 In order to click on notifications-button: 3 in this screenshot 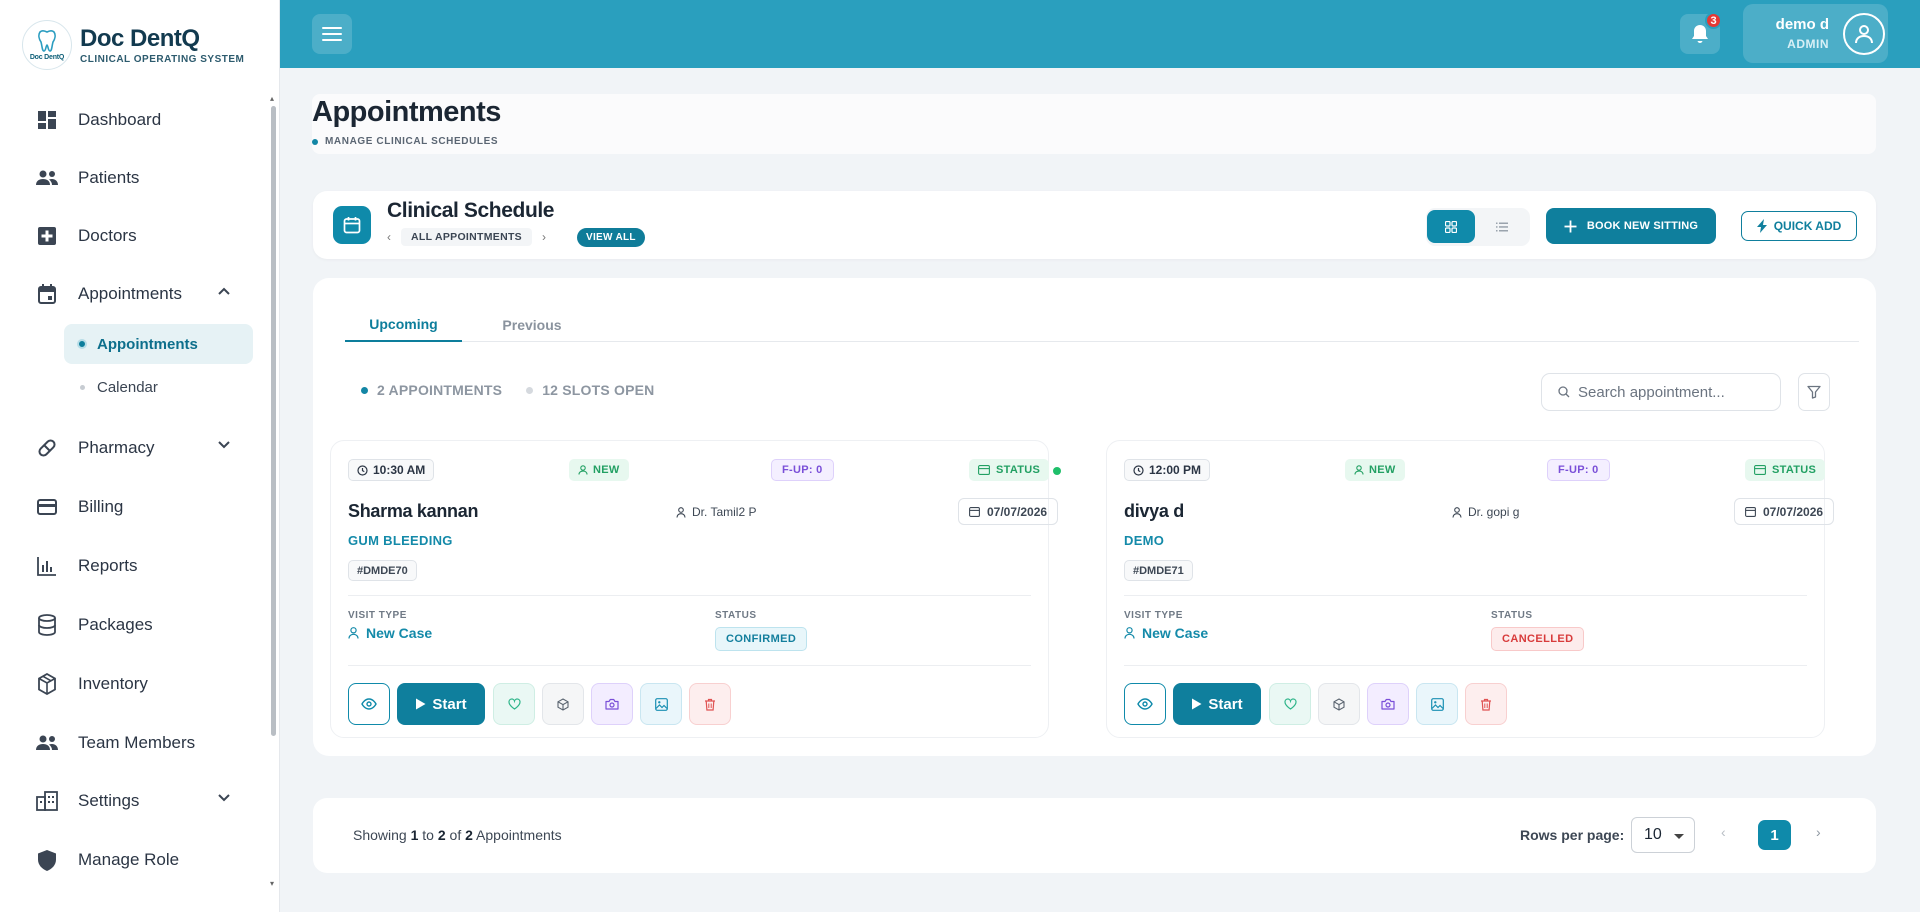, I will do `click(1701, 33)`.